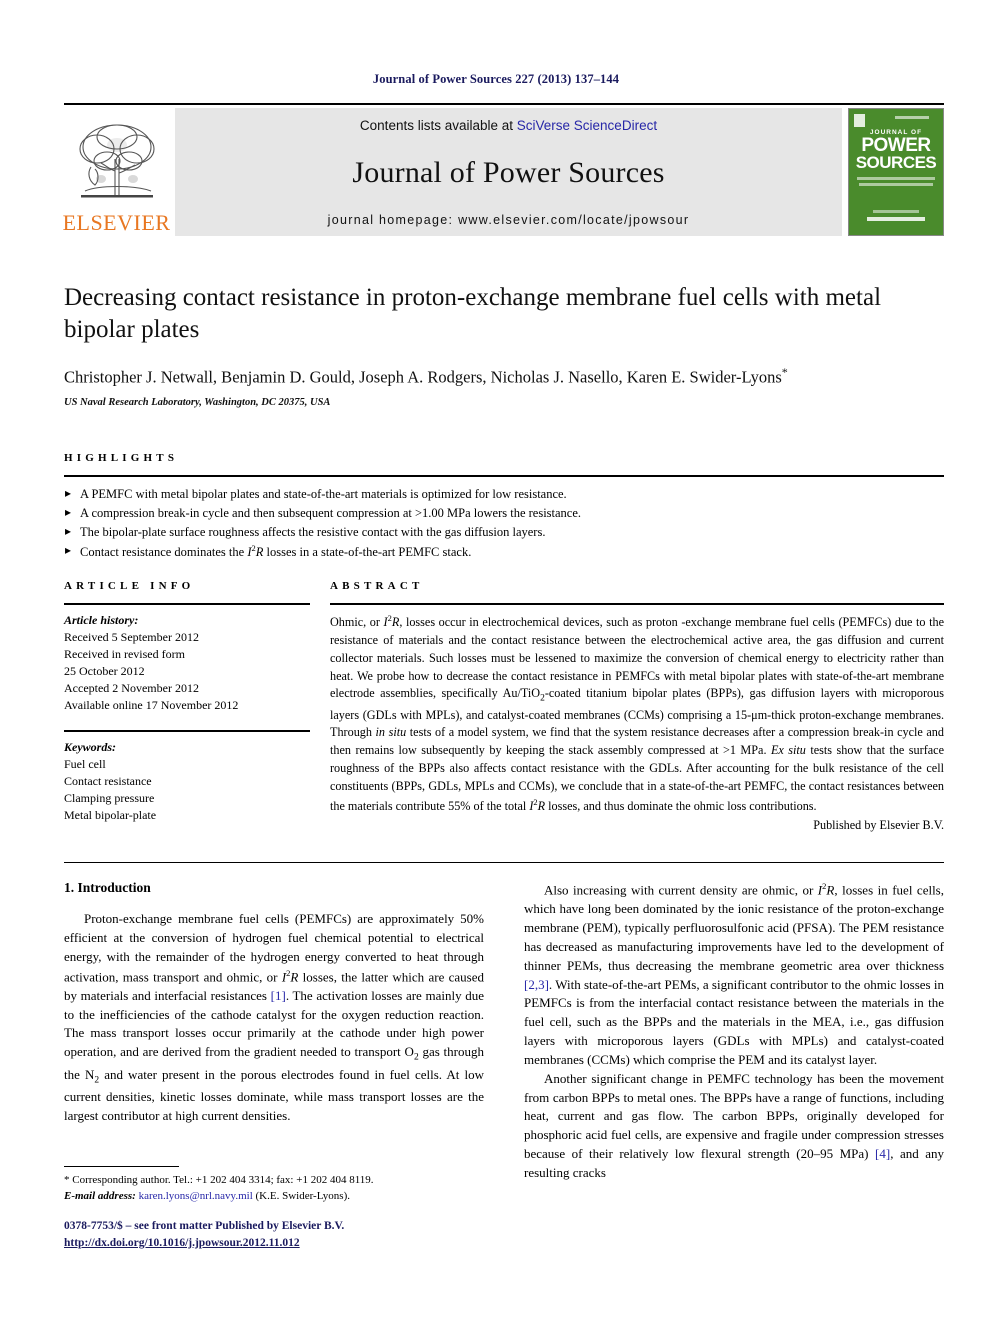  I want to click on keywords-heading: Keywords:, so click(90, 747).